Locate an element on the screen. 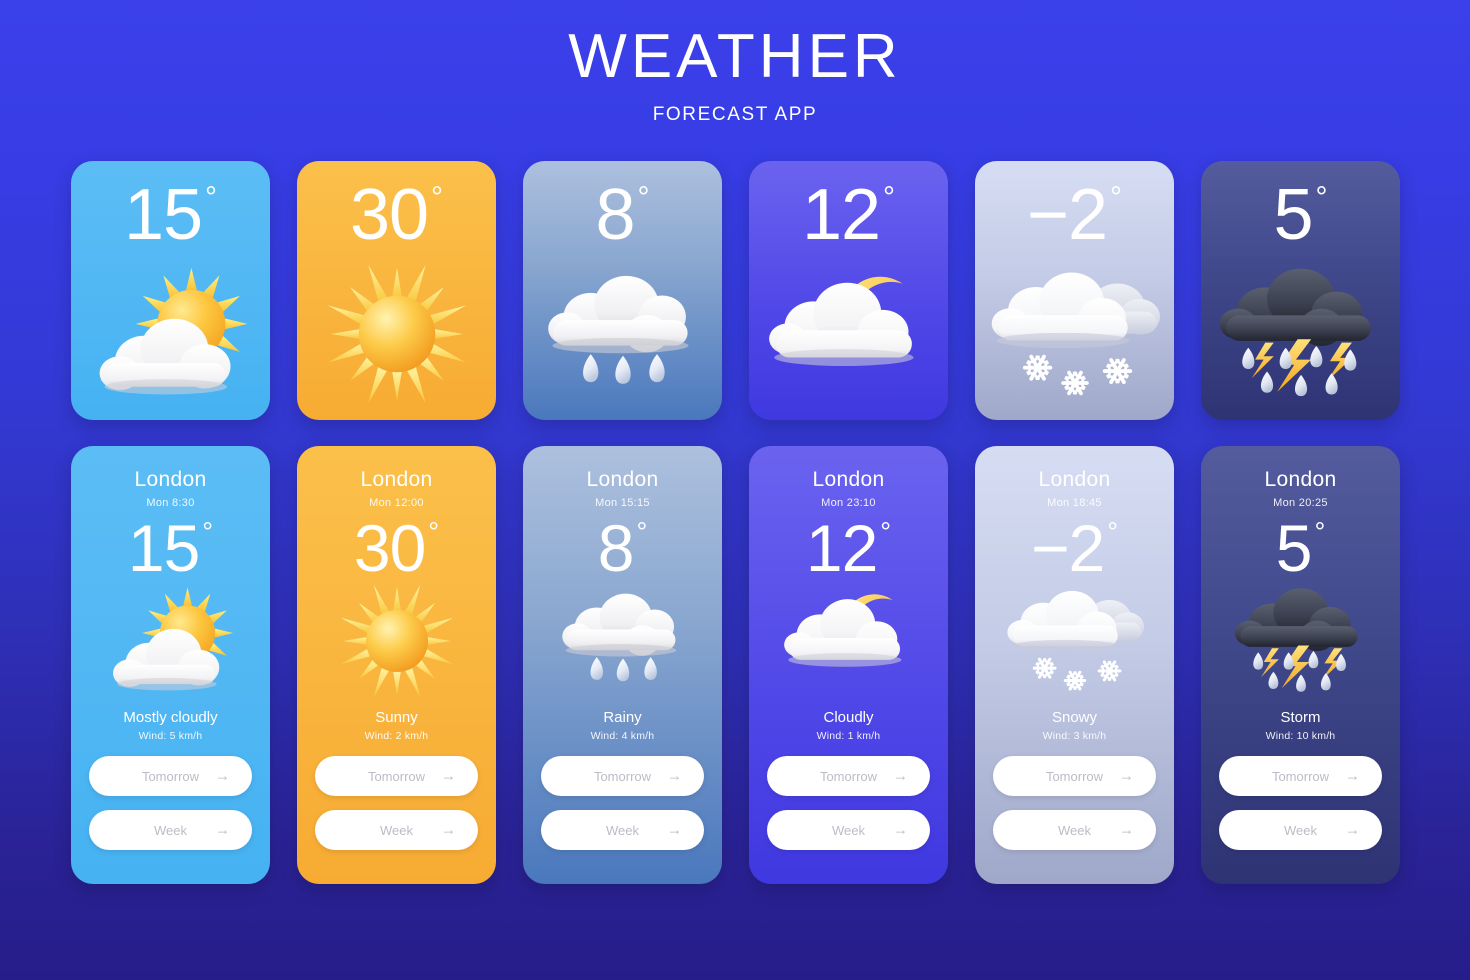  page-subtitle: FORECAST APP is located at coordinates (735, 114).